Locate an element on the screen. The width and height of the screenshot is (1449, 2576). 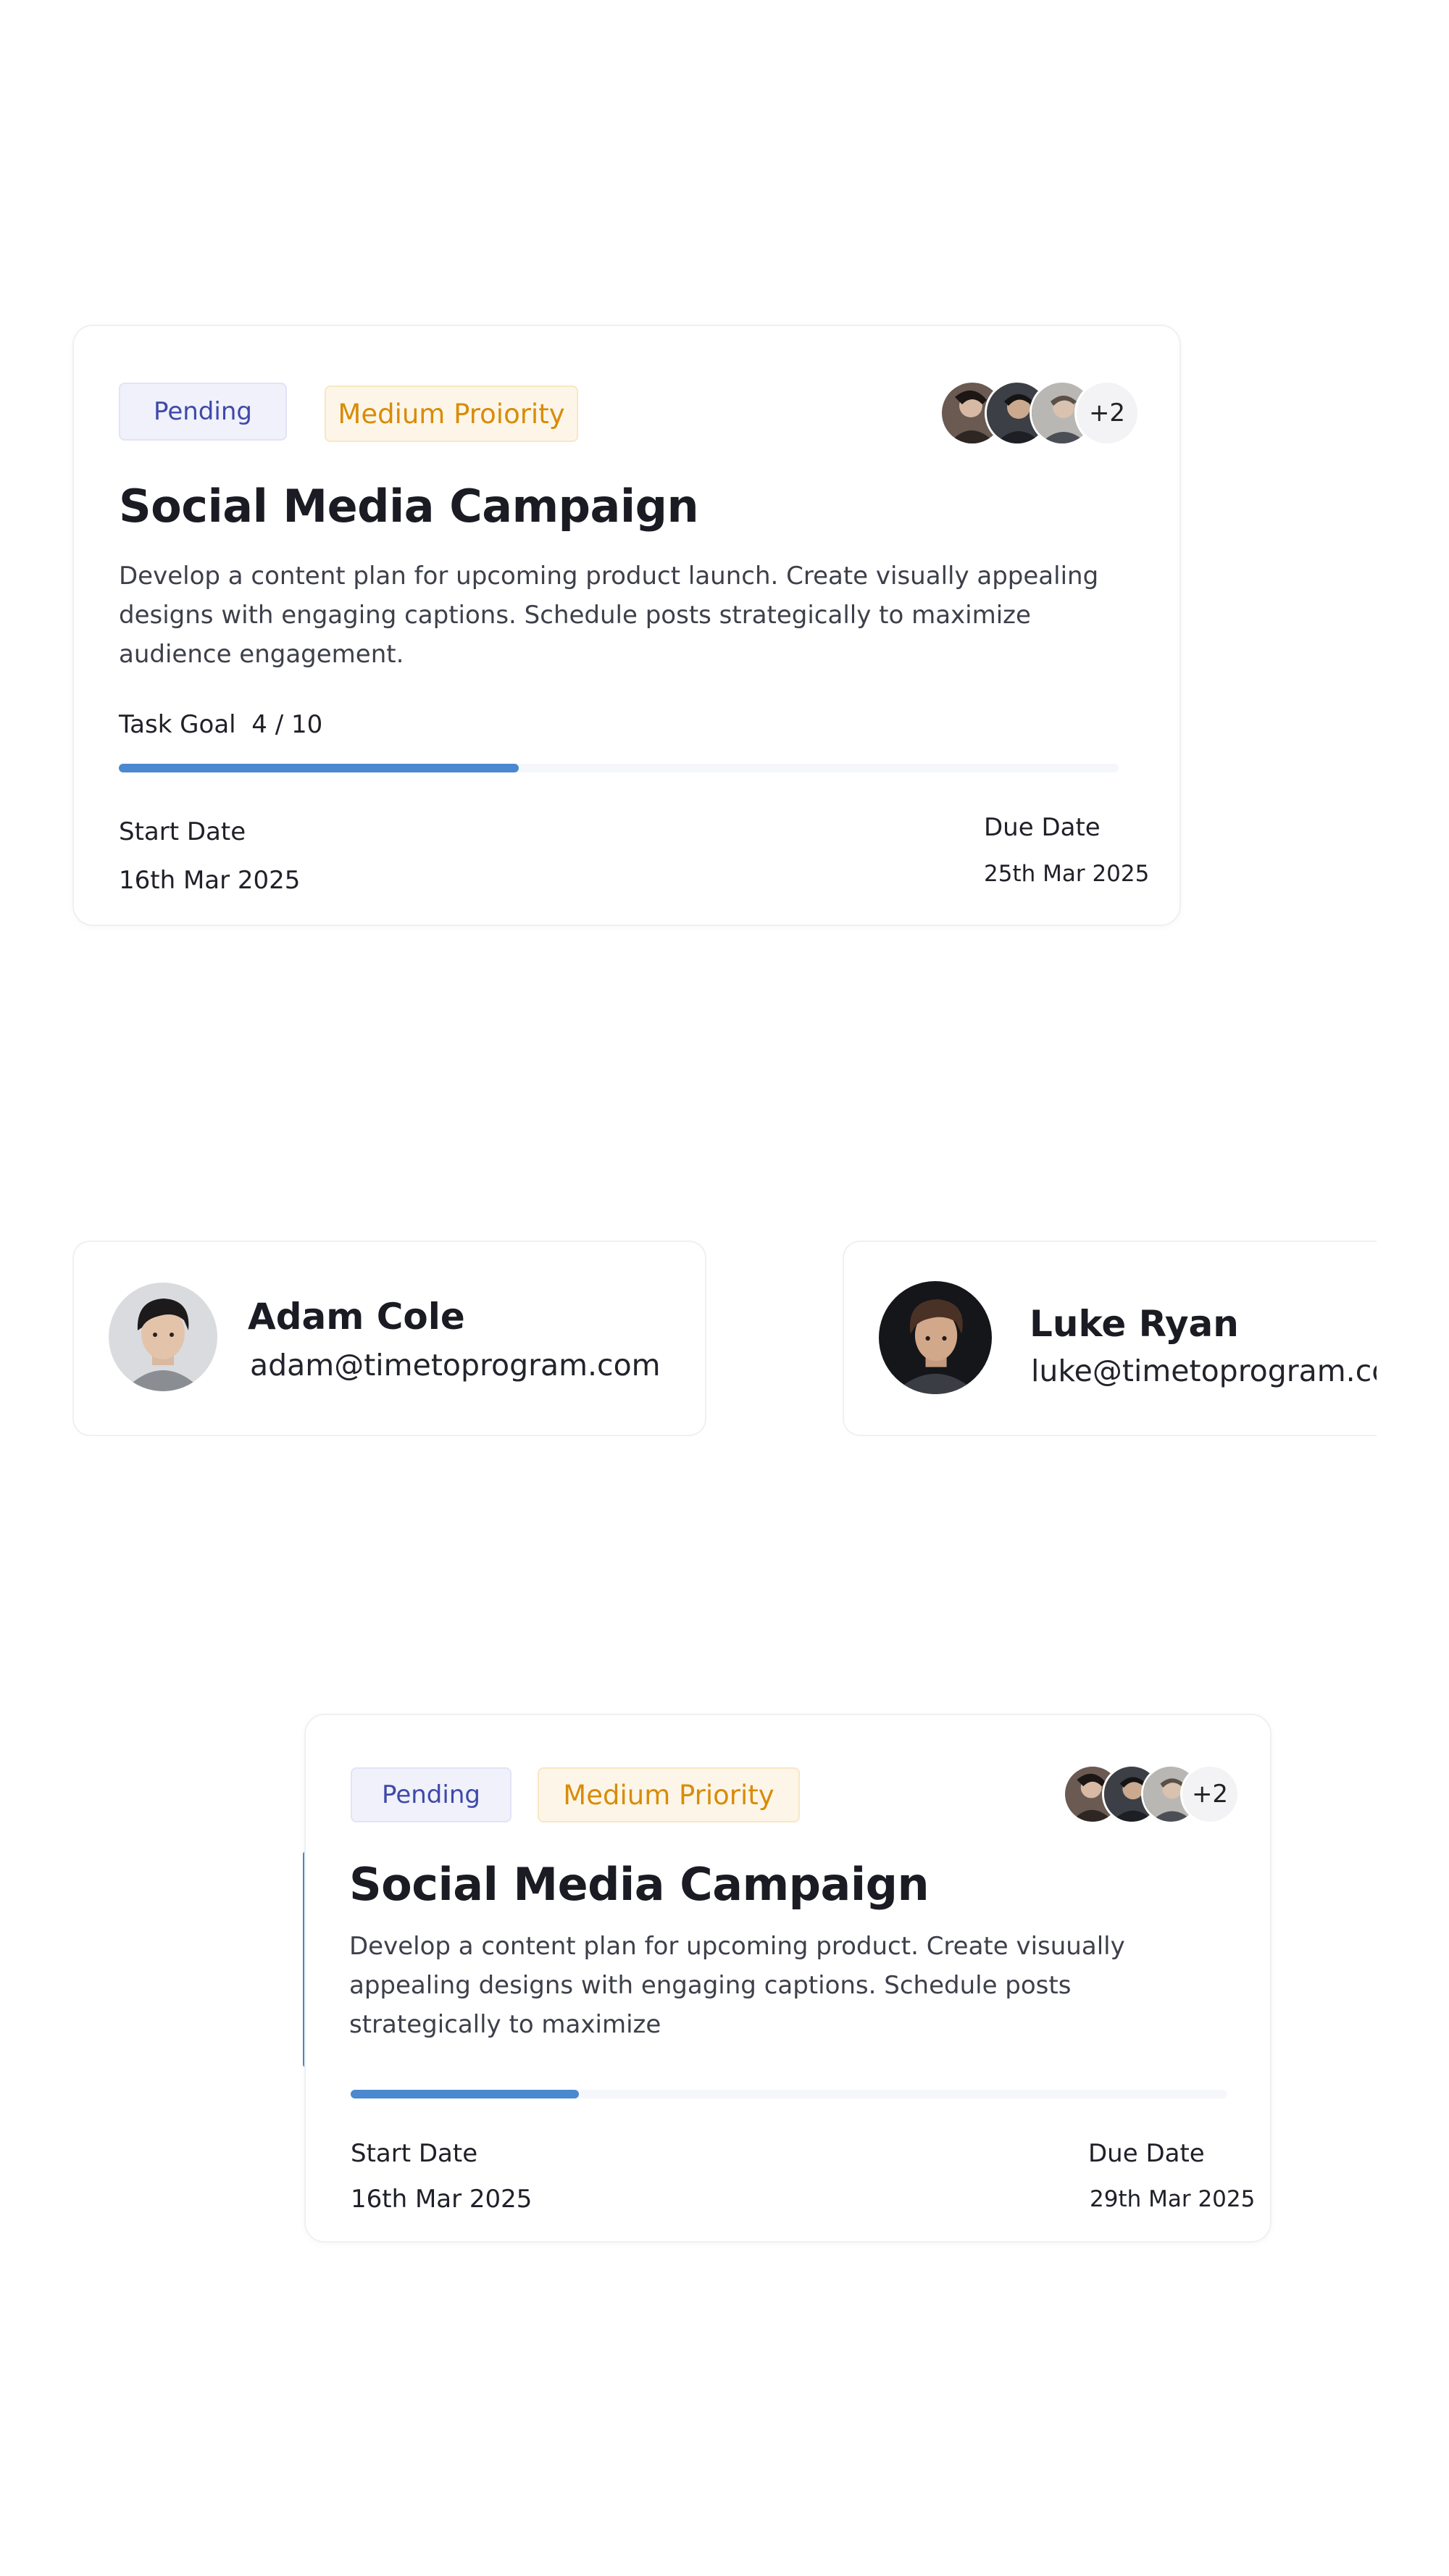
task-goal-label: Task Goal is located at coordinates (177, 724).